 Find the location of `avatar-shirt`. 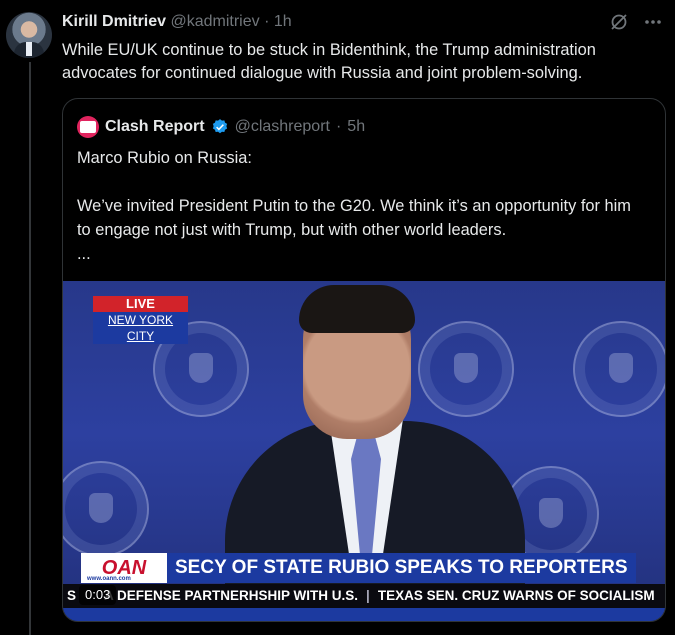

avatar-shirt is located at coordinates (29, 49).